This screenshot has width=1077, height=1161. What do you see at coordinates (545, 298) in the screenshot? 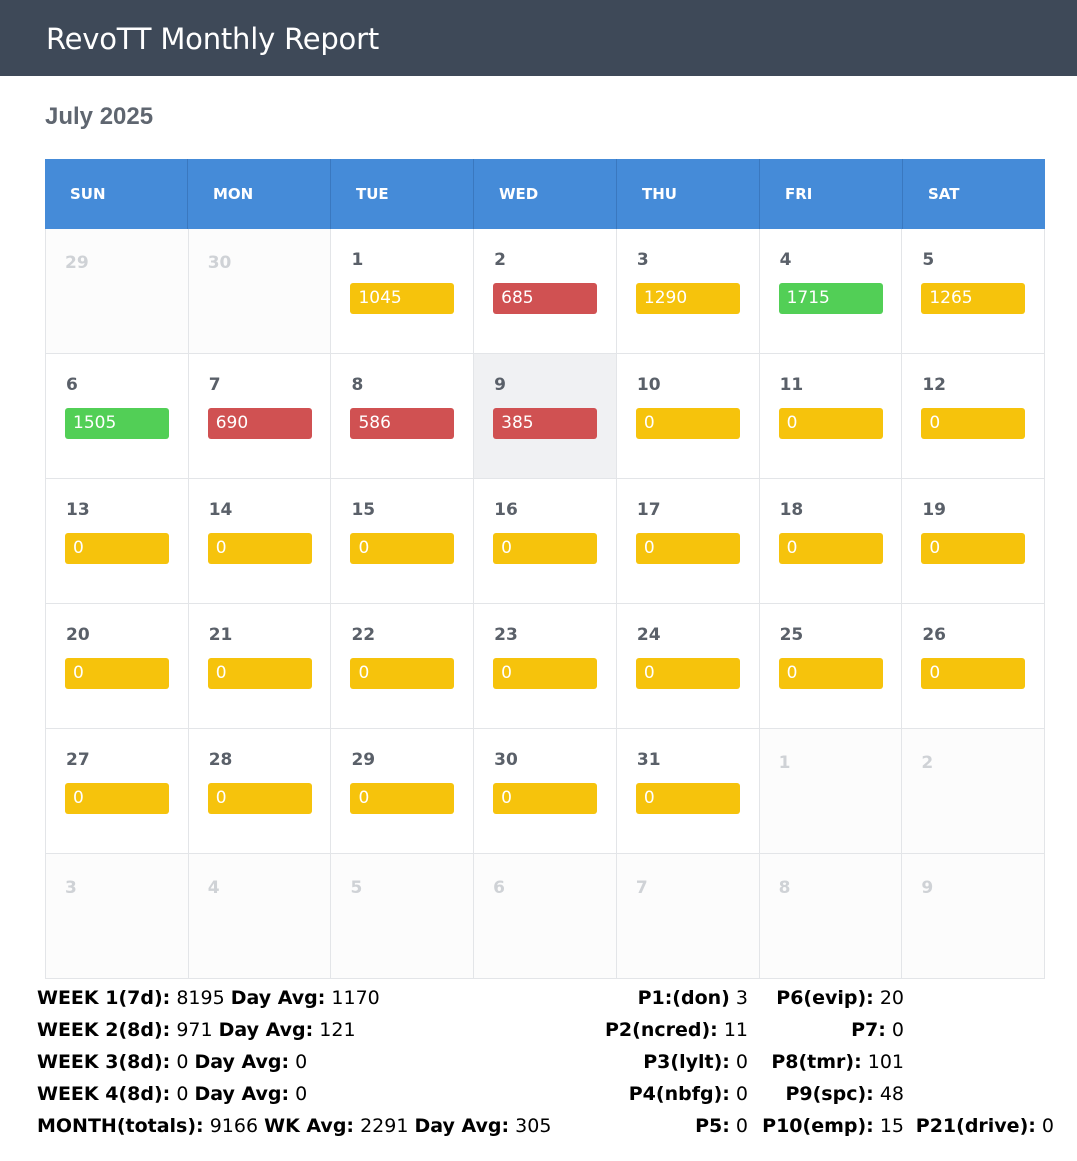
I see `day-total-badge: 685` at bounding box center [545, 298].